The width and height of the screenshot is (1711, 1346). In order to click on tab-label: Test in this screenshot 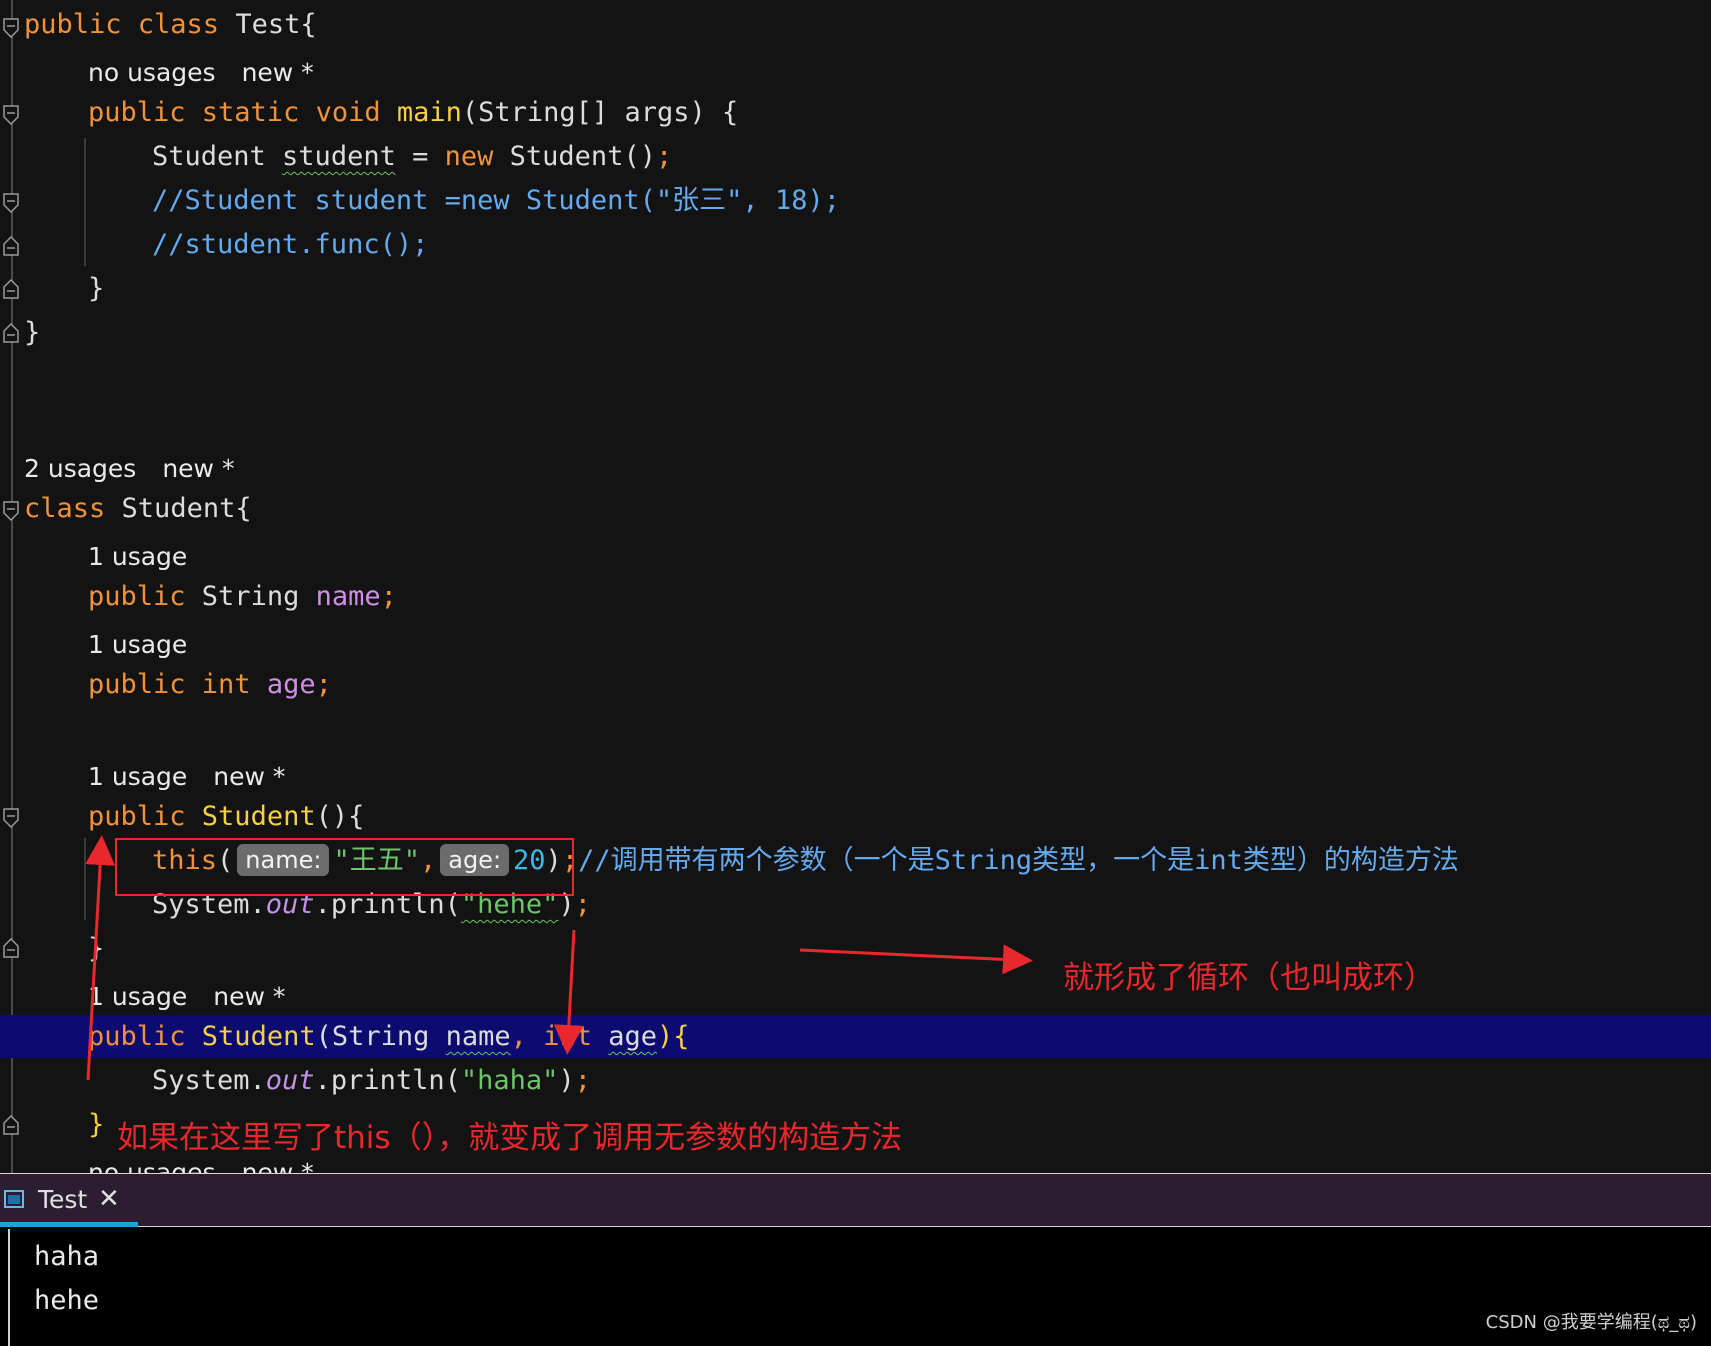, I will do `click(63, 1199)`.